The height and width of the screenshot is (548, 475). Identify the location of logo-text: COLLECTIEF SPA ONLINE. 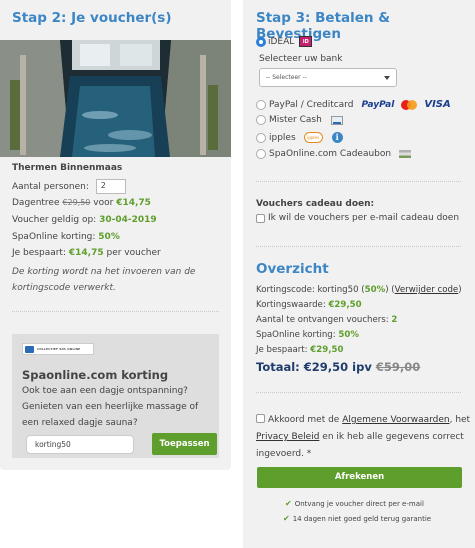
(59, 349).